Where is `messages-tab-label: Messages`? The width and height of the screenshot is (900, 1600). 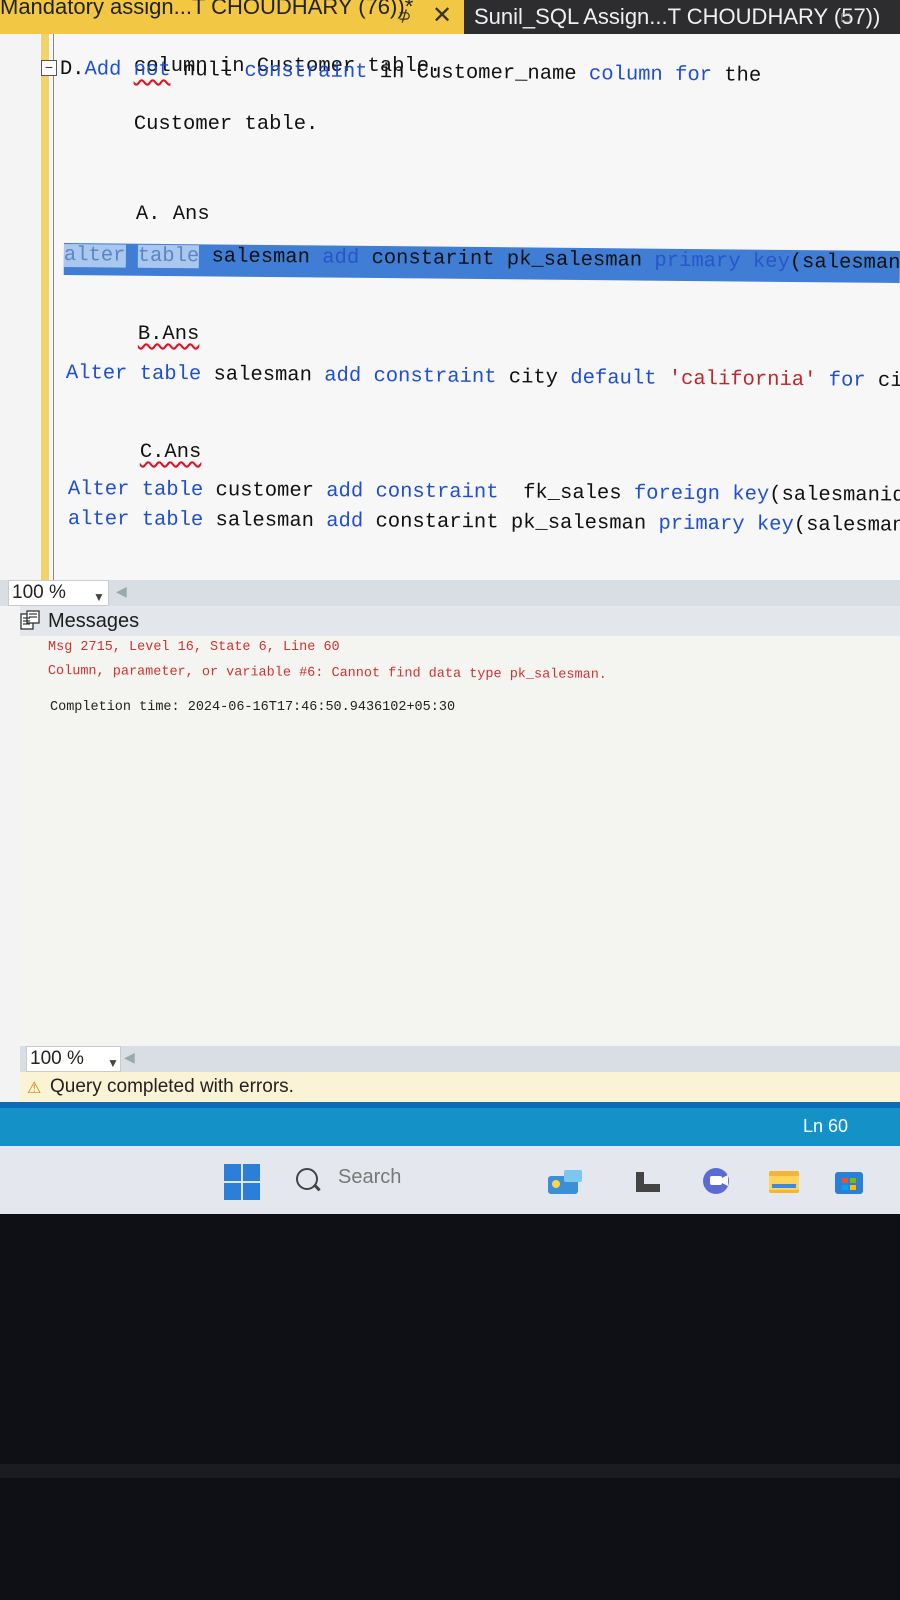
messages-tab-label: Messages is located at coordinates (94, 621).